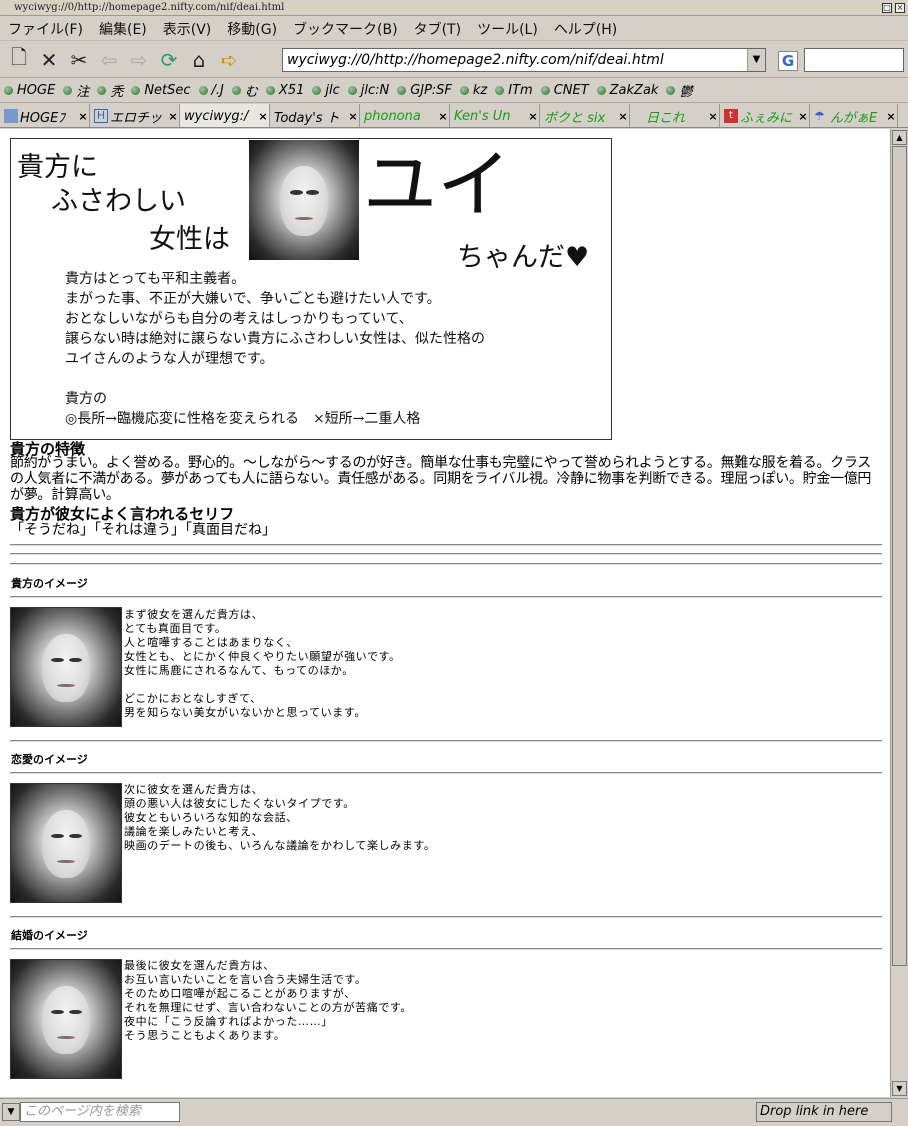  Describe the element at coordinates (161, 90) in the screenshot. I see `bookmark-item: NetSec` at that location.